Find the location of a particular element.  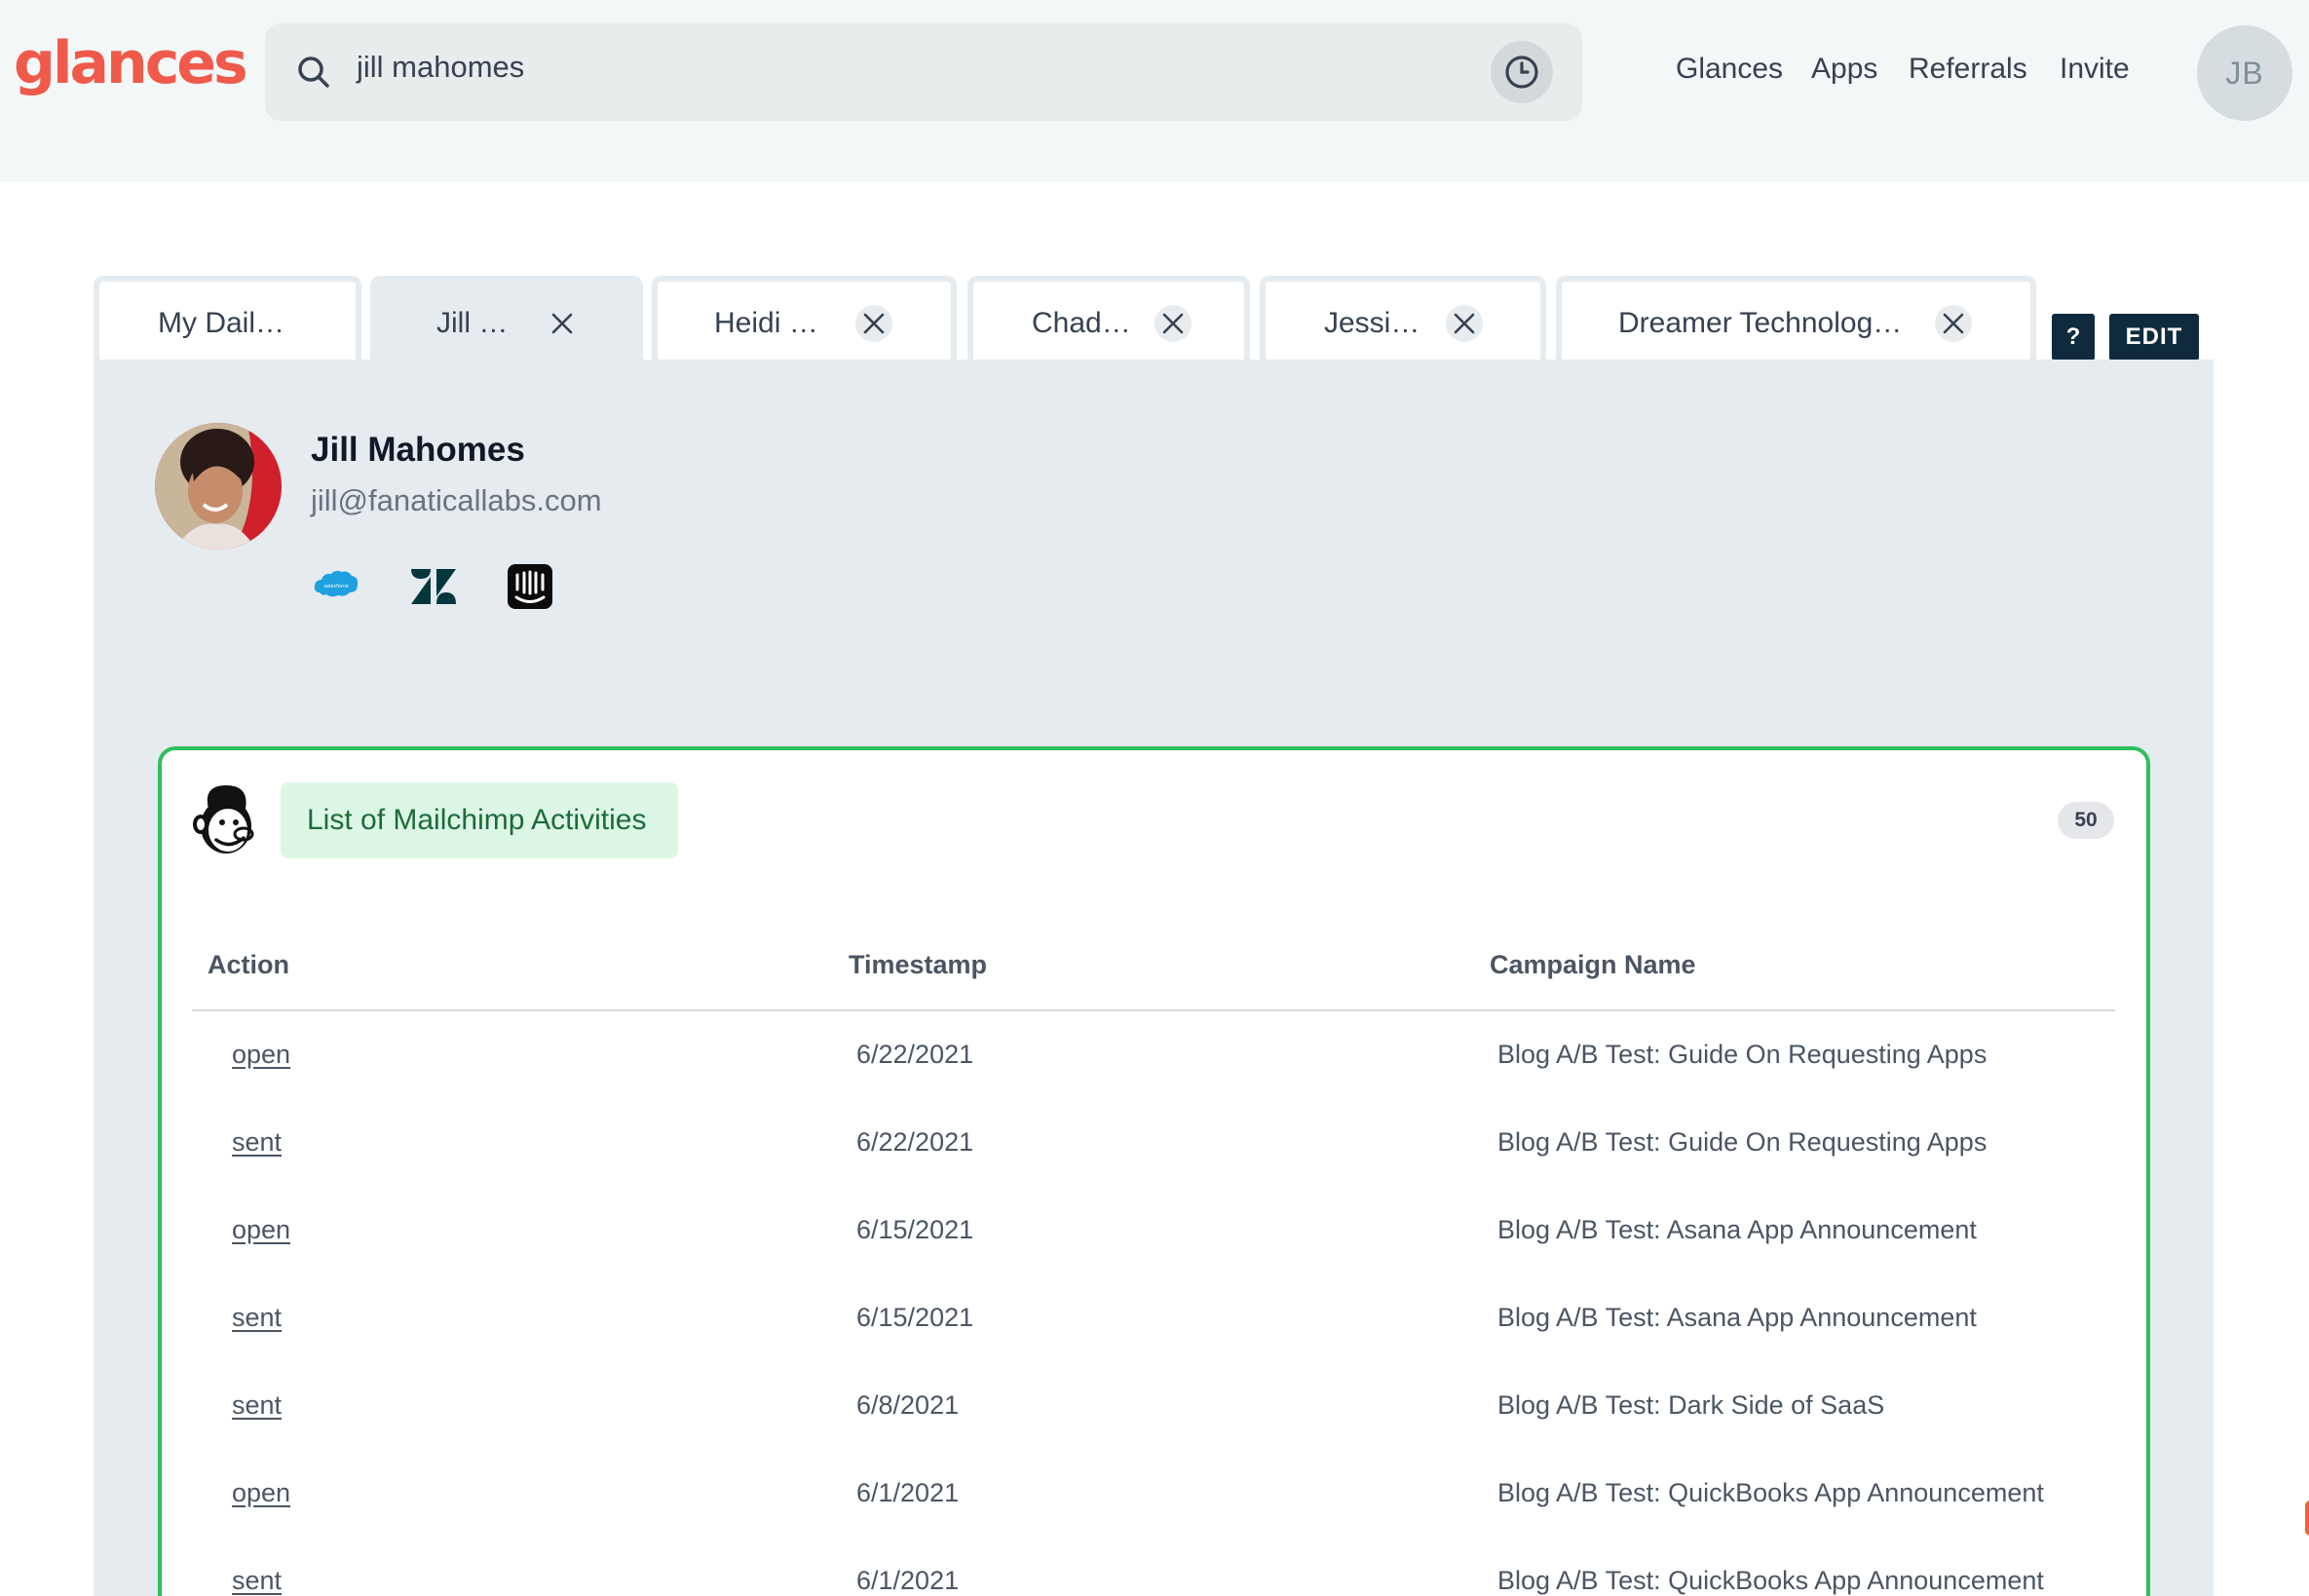

search-icon is located at coordinates (314, 72).